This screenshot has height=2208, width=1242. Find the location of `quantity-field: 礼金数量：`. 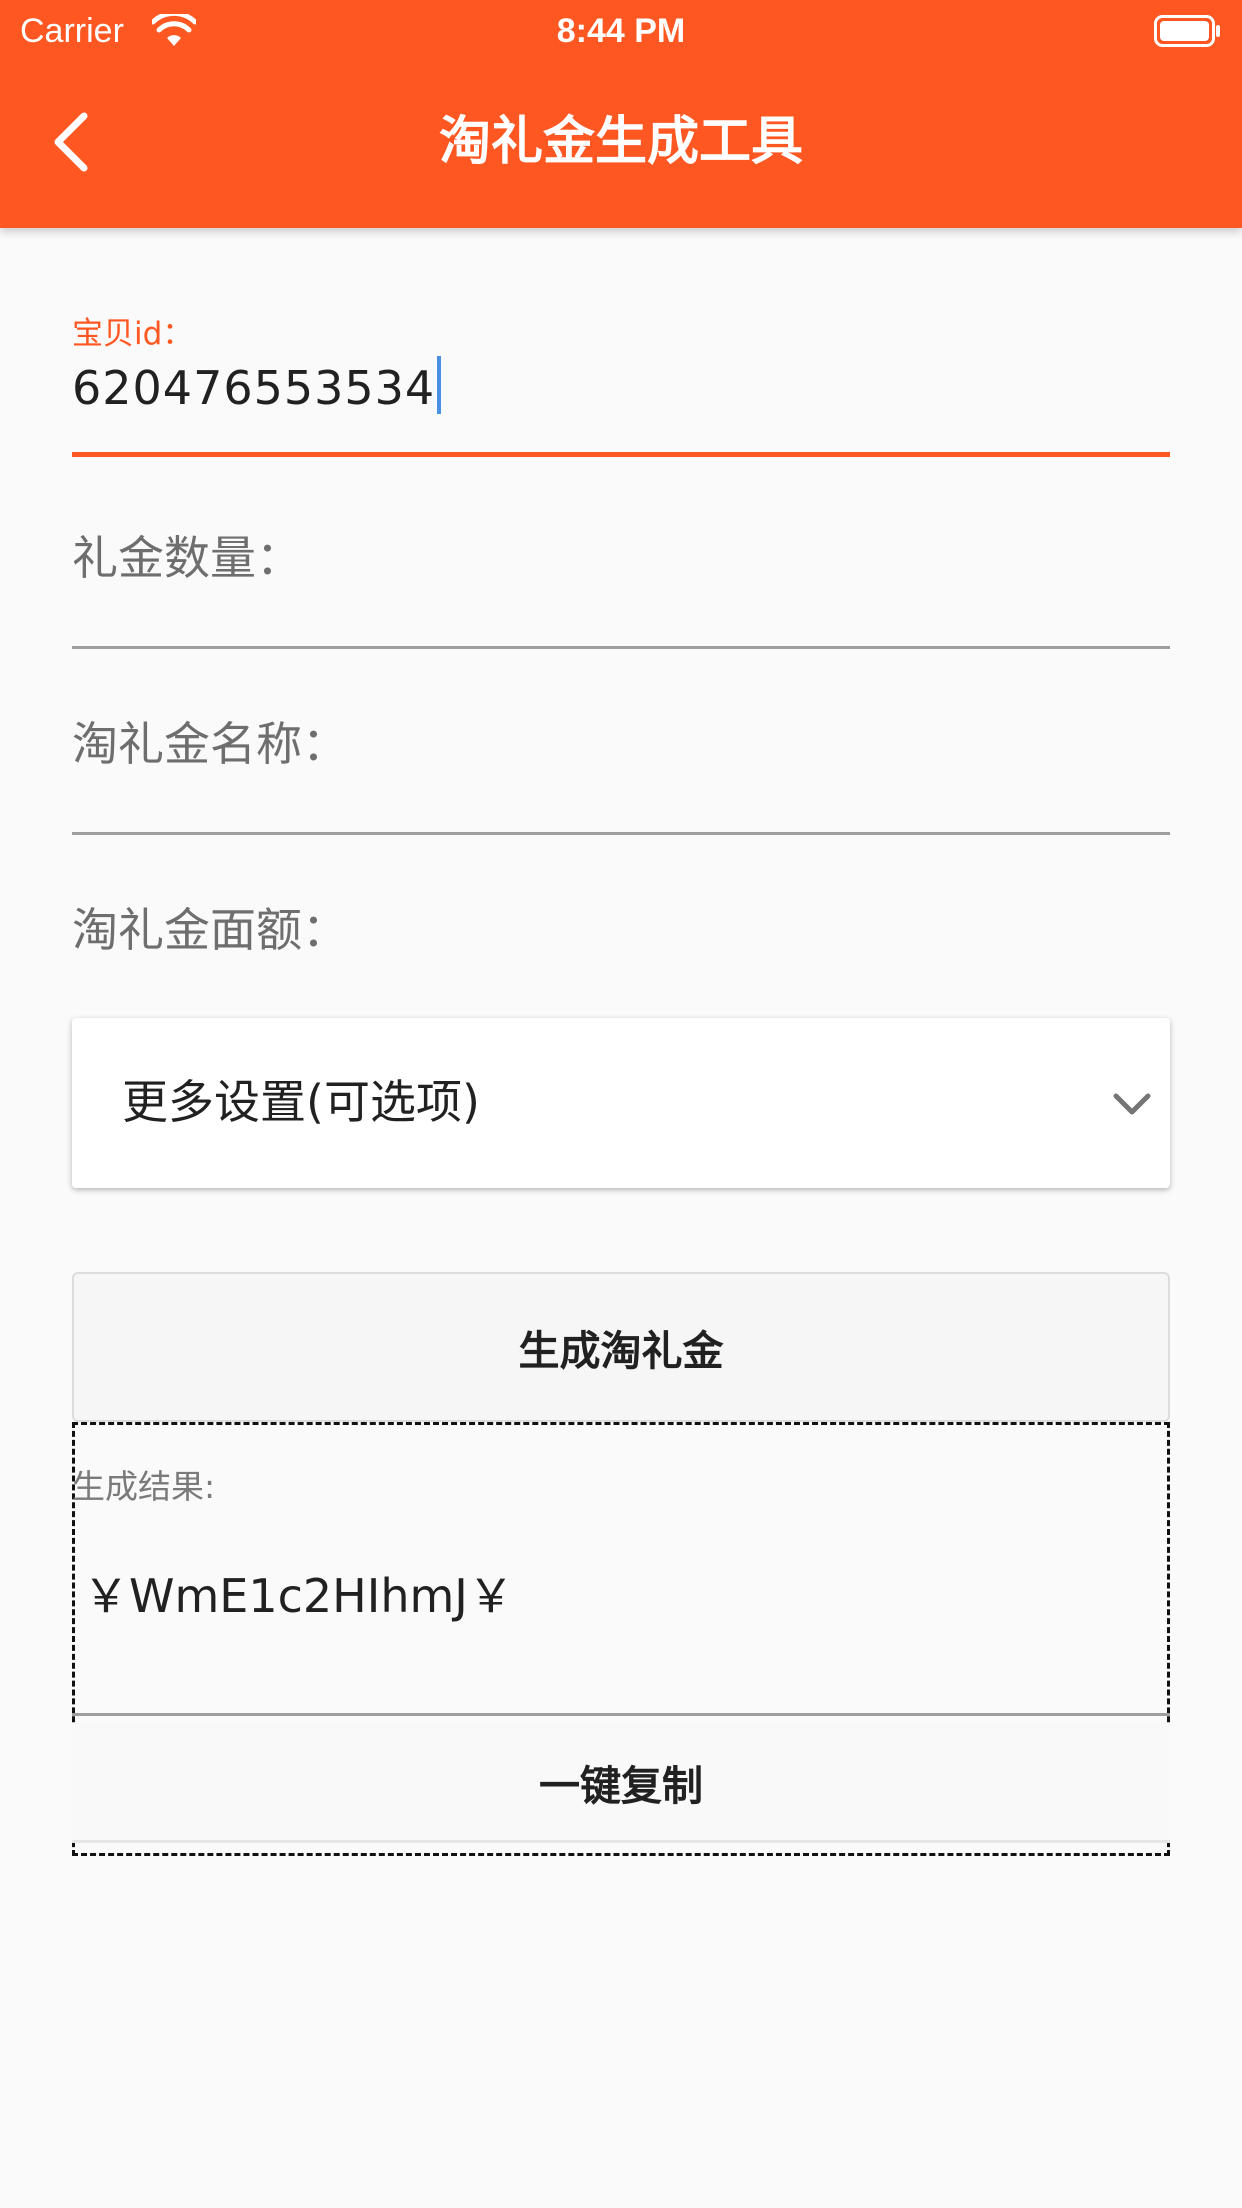

quantity-field: 礼金数量： is located at coordinates (621, 588).